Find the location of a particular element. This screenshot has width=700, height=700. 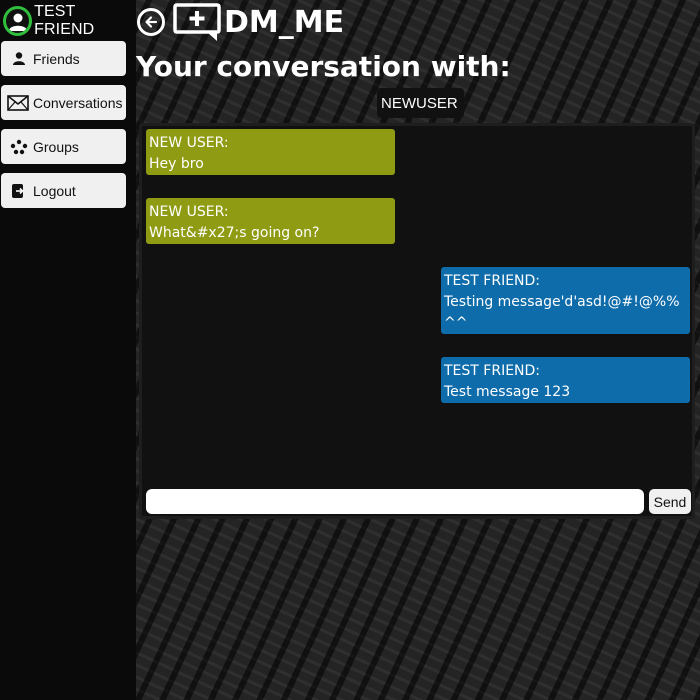

back-arrow-icon is located at coordinates (151, 22).